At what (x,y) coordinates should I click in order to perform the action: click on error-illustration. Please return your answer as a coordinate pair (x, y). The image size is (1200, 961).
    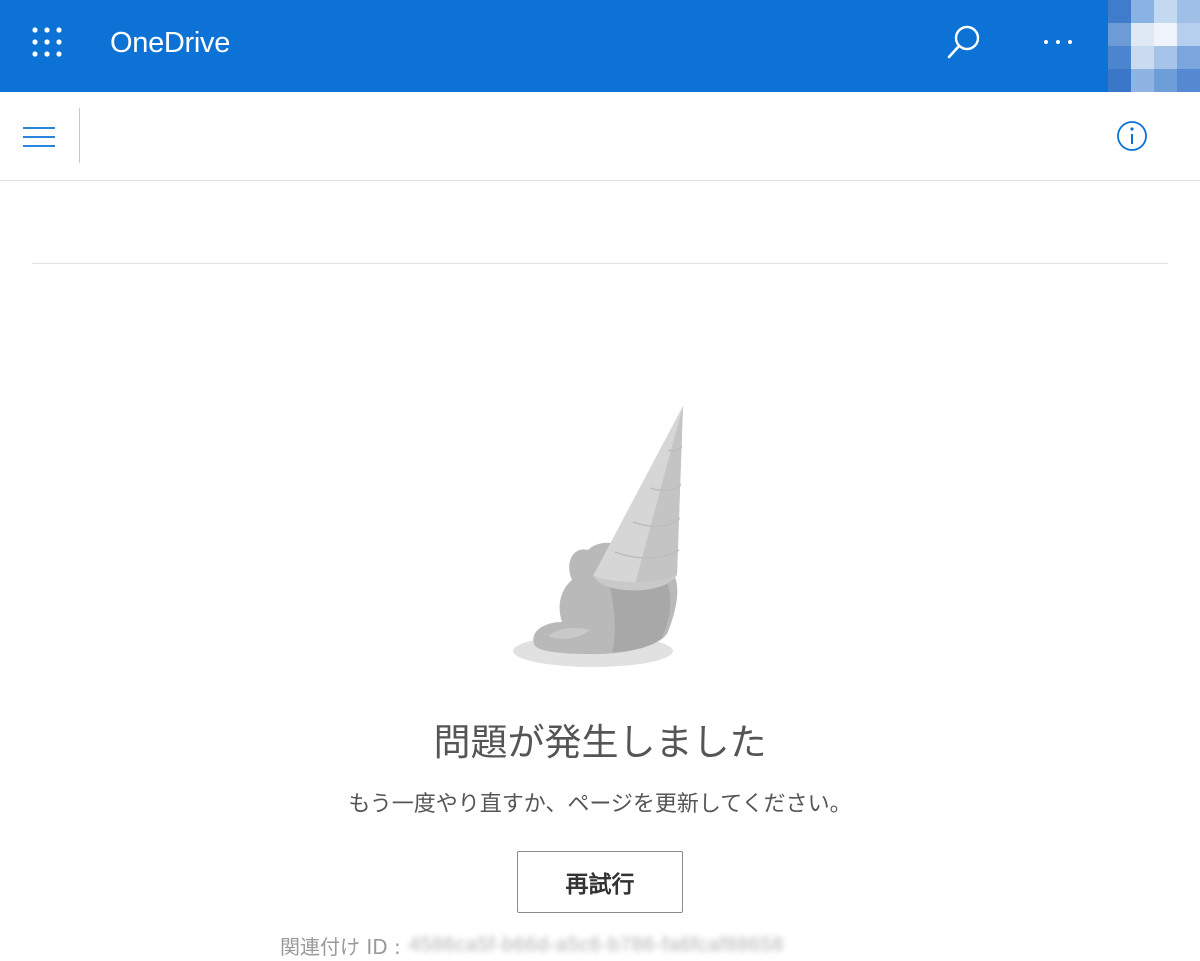
    Looking at the image, I should click on (600, 540).